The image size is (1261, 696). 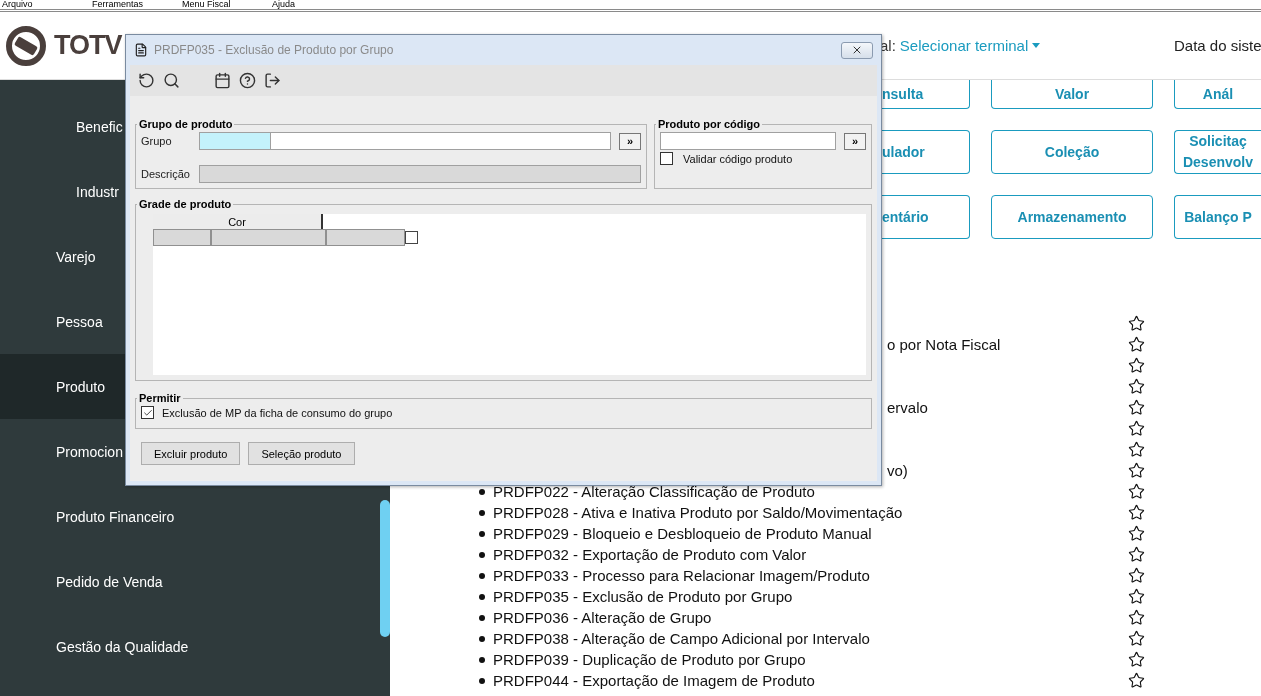 What do you see at coordinates (897, 470) in the screenshot?
I see `program-link: vo)` at bounding box center [897, 470].